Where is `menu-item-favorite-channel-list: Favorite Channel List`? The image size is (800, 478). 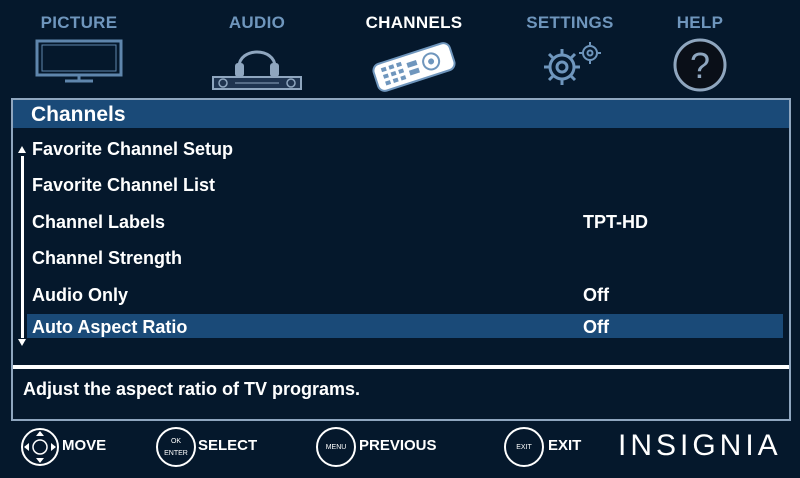 menu-item-favorite-channel-list: Favorite Channel List is located at coordinates (405, 184).